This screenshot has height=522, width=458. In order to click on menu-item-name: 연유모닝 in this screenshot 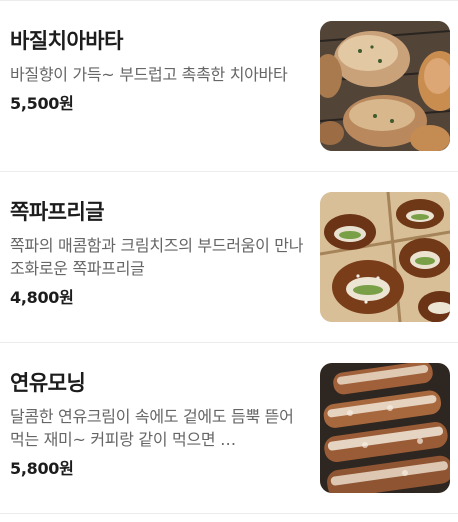, I will do `click(48, 383)`.